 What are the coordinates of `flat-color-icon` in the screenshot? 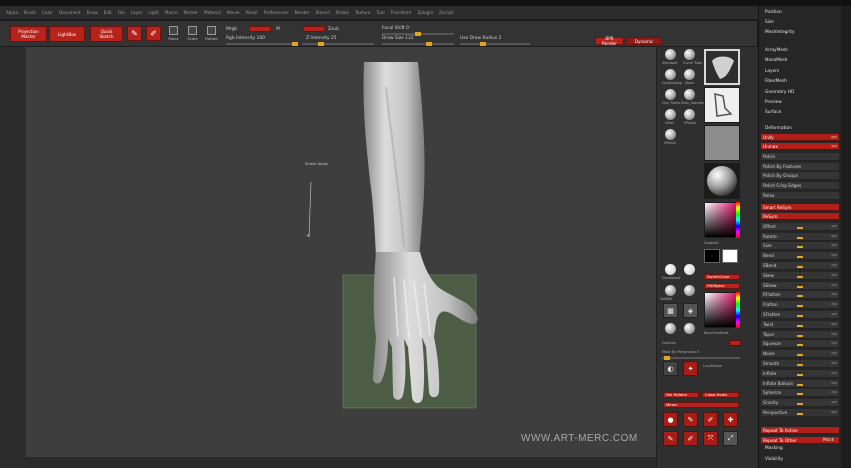 It's located at (689, 269).